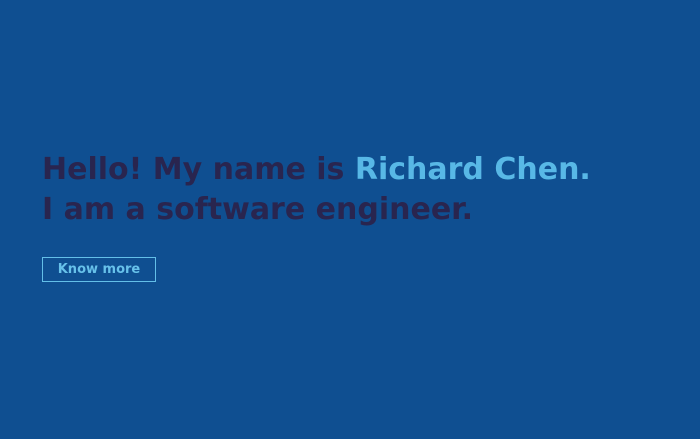  I want to click on greeting-prefix: Hello! My name is, so click(198, 169).